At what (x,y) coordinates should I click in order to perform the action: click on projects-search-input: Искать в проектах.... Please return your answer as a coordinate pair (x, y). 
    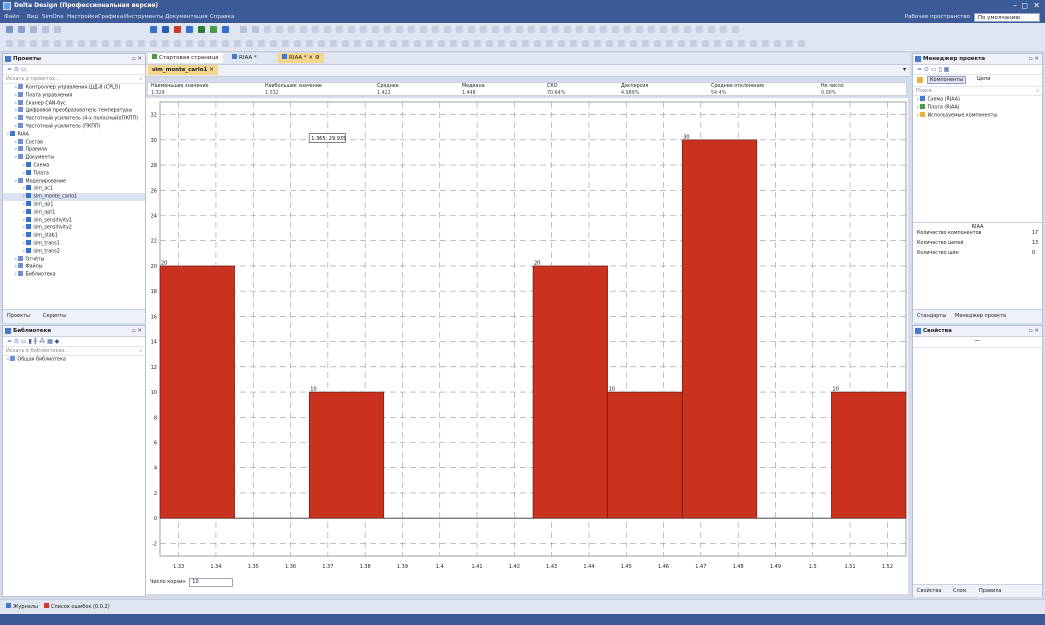
    Looking at the image, I should click on (33, 79).